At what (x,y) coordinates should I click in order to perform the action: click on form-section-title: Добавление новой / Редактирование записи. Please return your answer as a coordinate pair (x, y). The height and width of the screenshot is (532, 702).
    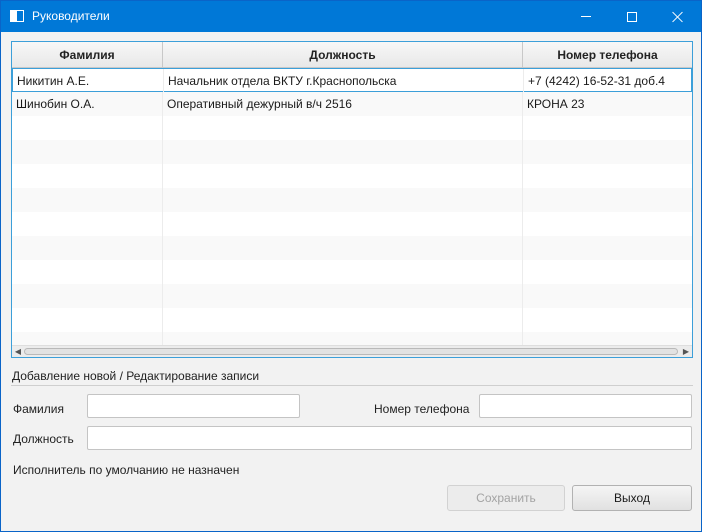
    Looking at the image, I should click on (136, 376).